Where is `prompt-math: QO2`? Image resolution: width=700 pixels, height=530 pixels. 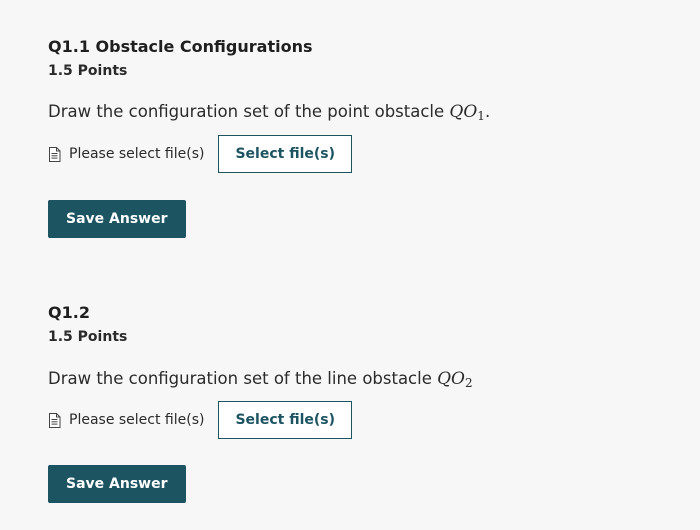 prompt-math: QO2 is located at coordinates (455, 379).